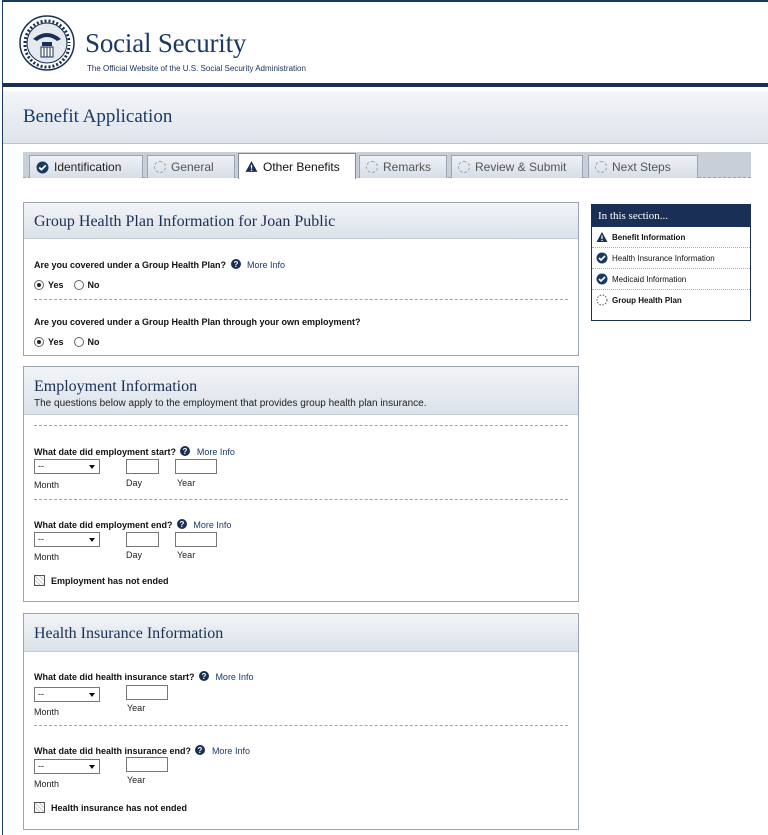 The height and width of the screenshot is (835, 768). I want to click on checkbox-label: Health insurance has not ended, so click(119, 808).